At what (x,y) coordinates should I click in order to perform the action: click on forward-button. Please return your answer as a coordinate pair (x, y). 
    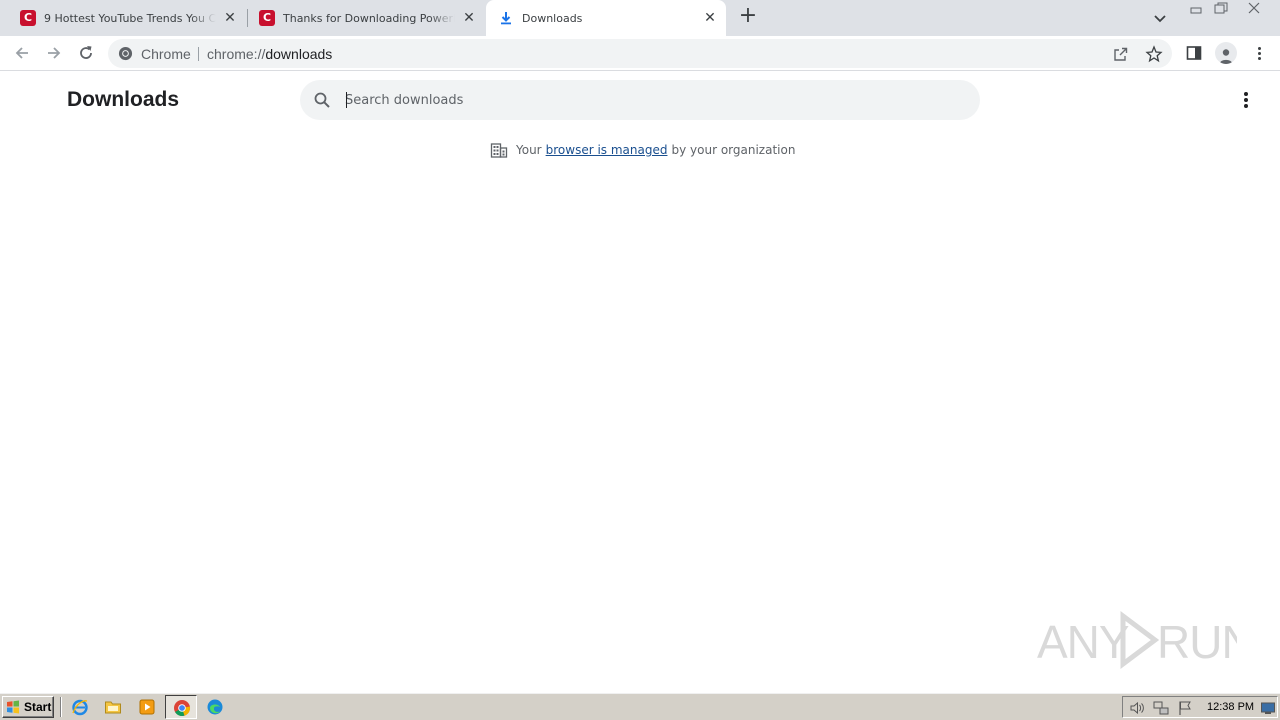
    Looking at the image, I should click on (54, 53).